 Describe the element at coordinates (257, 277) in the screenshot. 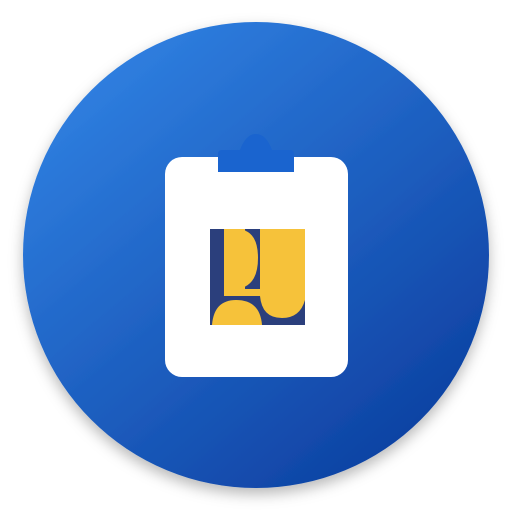

I see `pu-logo-mark` at that location.